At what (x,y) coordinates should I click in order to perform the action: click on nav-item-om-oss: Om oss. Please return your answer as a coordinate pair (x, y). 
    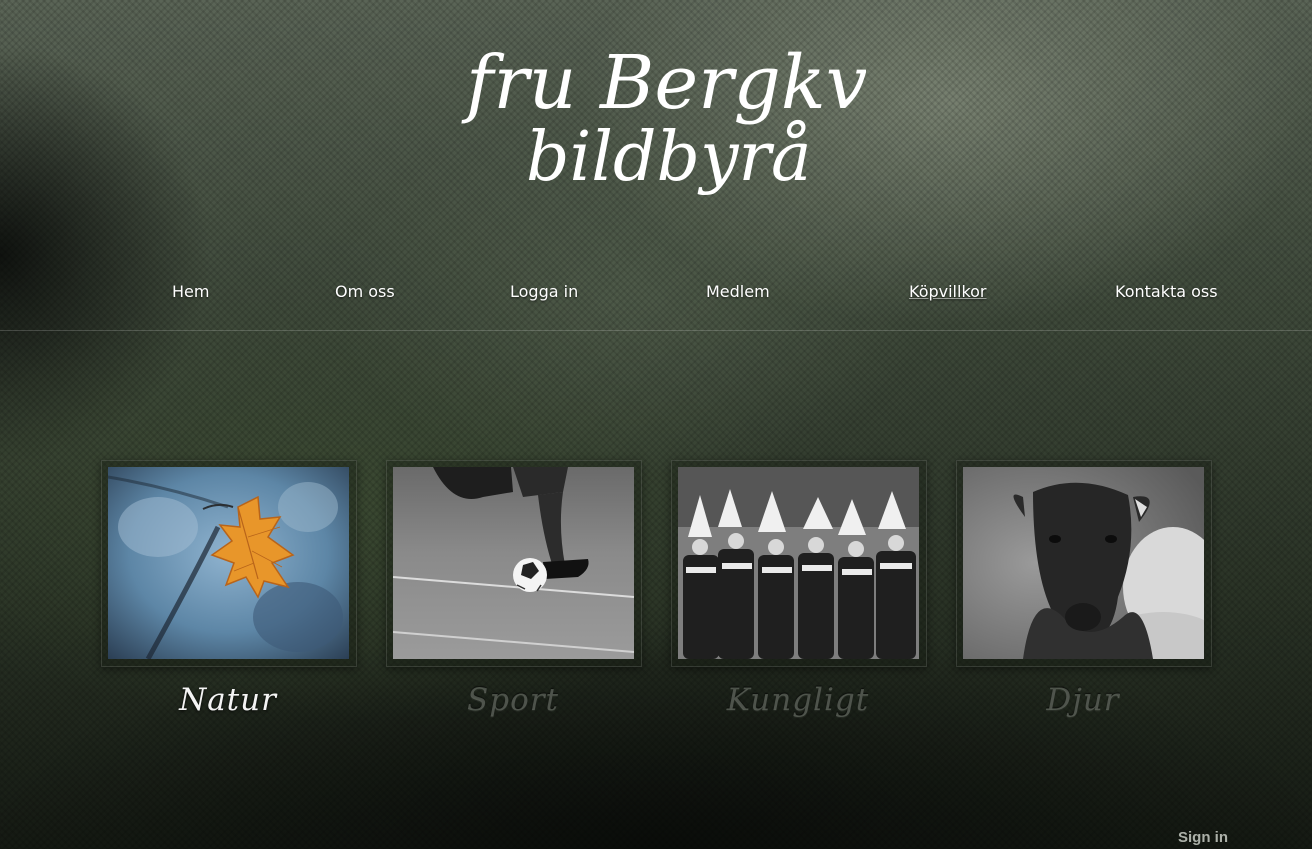
    Looking at the image, I should click on (365, 291).